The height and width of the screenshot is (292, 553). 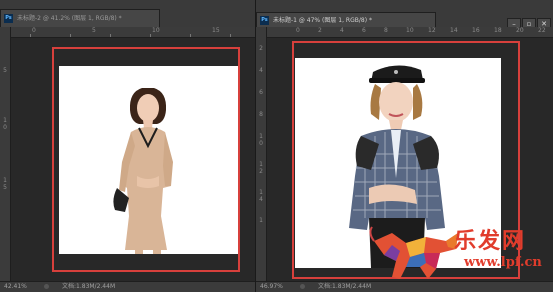 What do you see at coordinates (89, 286) in the screenshot?
I see `left-doc-info: 文档:1.83M/2.44M` at bounding box center [89, 286].